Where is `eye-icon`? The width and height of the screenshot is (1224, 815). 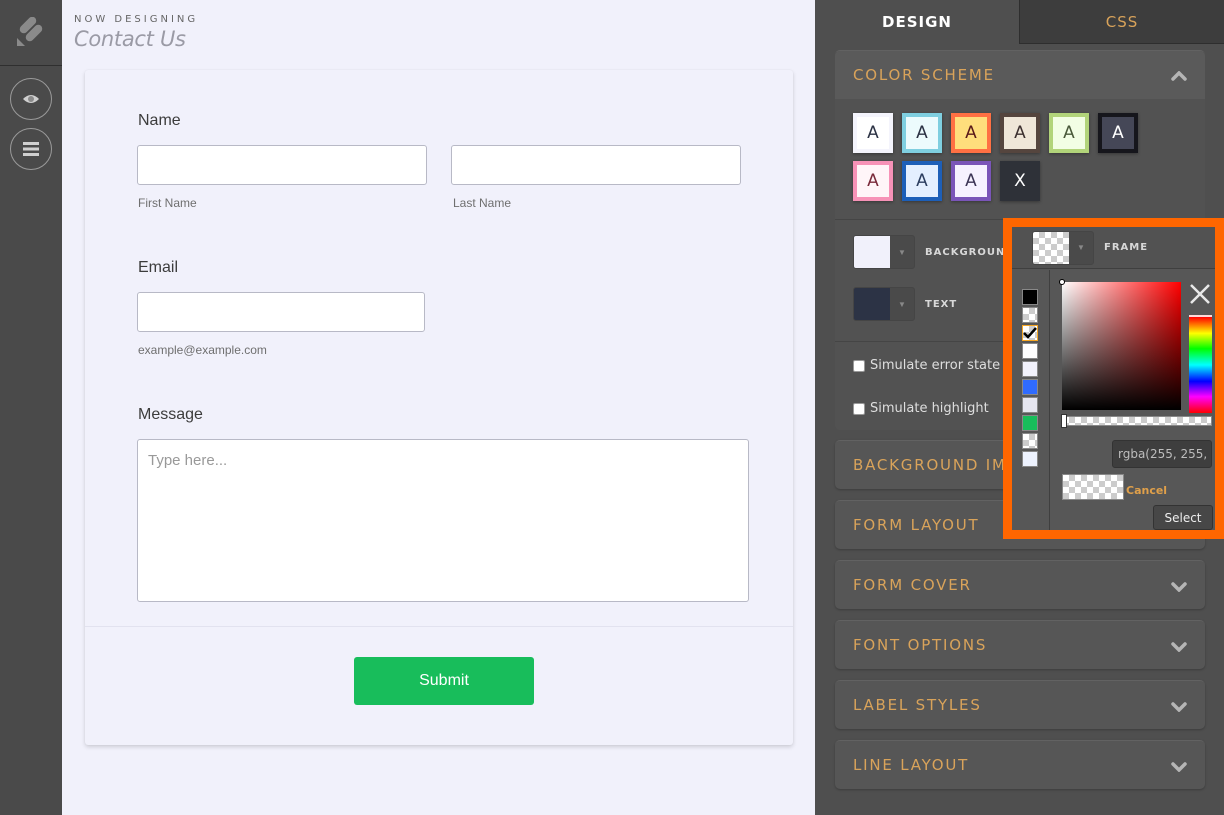
eye-icon is located at coordinates (31, 99).